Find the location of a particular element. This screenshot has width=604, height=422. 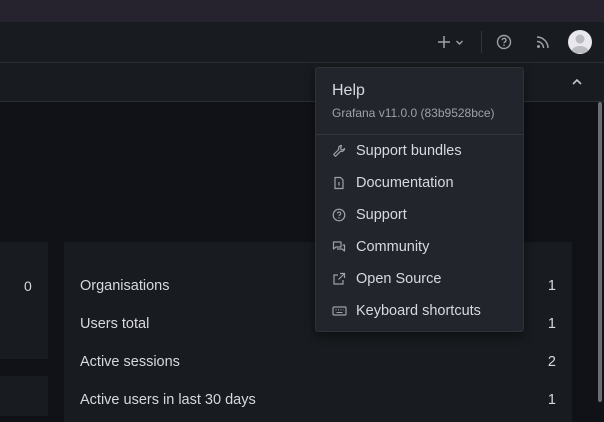

menu-item-label: Keyboard shortcuts is located at coordinates (418, 311).